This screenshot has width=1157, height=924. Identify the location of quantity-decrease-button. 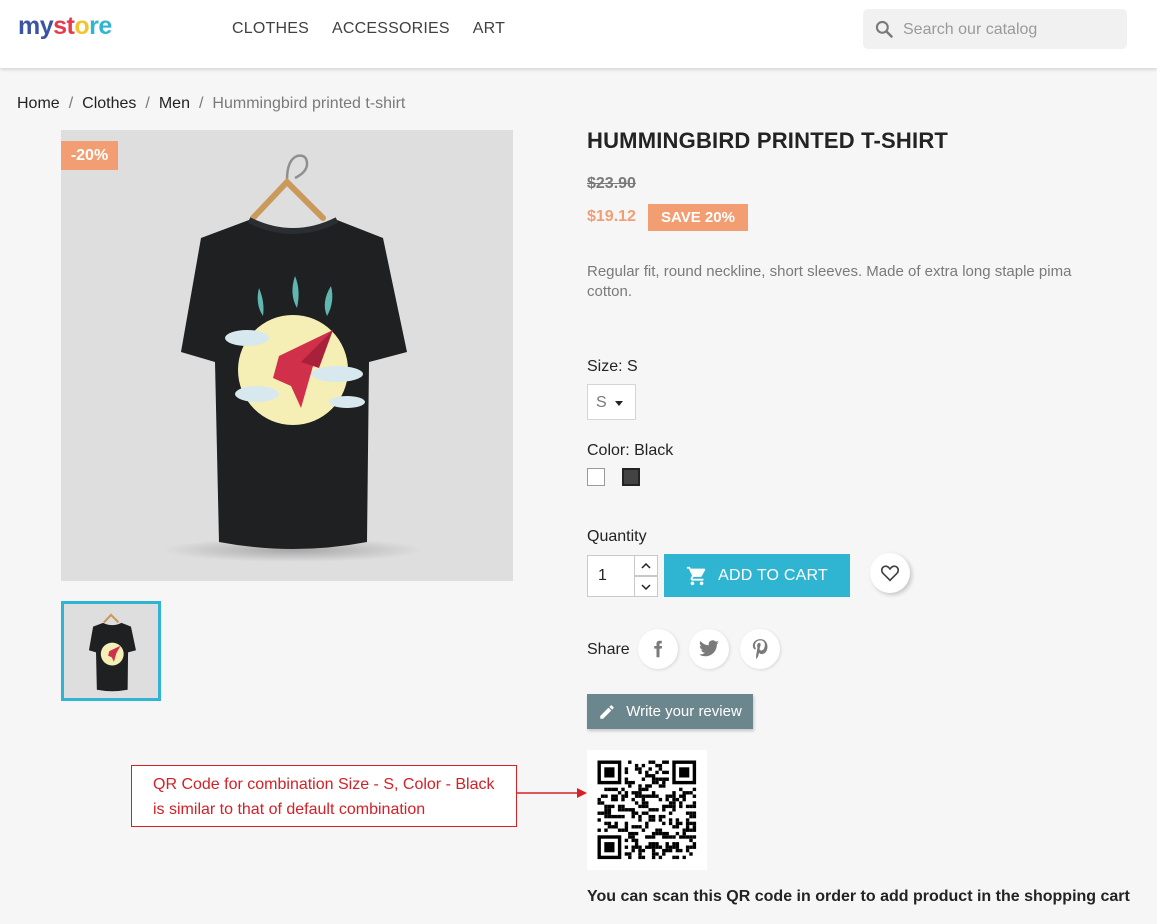
(646, 586).